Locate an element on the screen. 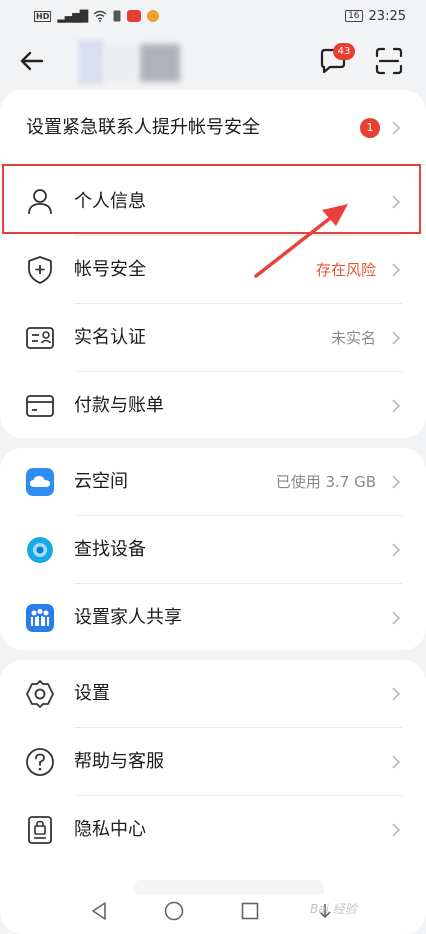 The height and width of the screenshot is (934, 426). nav-back-icon is located at coordinates (100, 911).